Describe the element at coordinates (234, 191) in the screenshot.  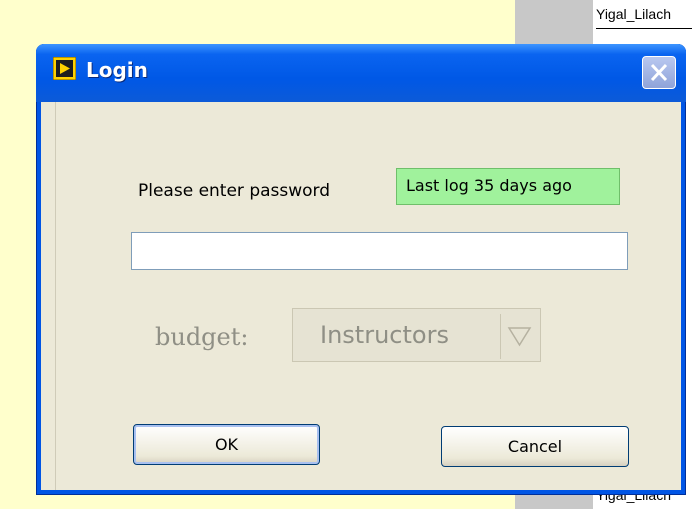
I see `password-prompt: Please enter password` at that location.